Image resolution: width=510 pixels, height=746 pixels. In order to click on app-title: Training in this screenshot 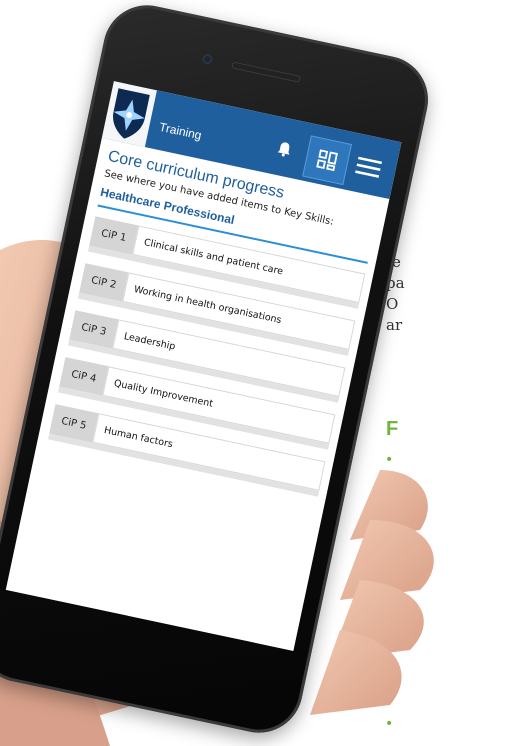, I will do `click(180, 131)`.